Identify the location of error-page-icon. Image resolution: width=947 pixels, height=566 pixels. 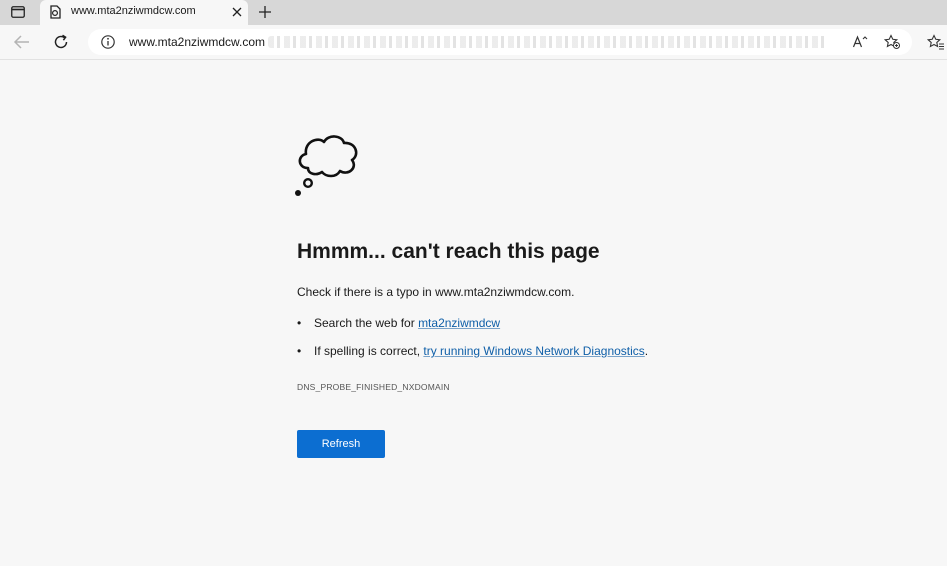
(55, 12).